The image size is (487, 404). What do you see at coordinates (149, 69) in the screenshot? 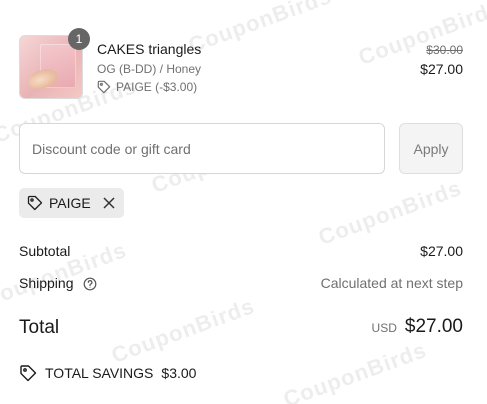
I see `product-variant: OG (B-DD) / Honey` at bounding box center [149, 69].